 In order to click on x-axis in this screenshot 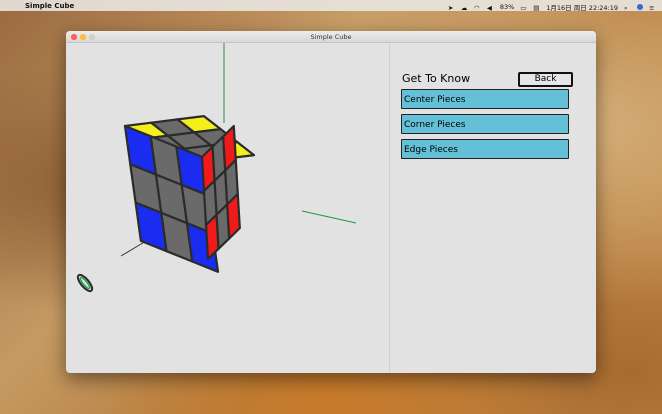, I will do `click(133, 248)`.